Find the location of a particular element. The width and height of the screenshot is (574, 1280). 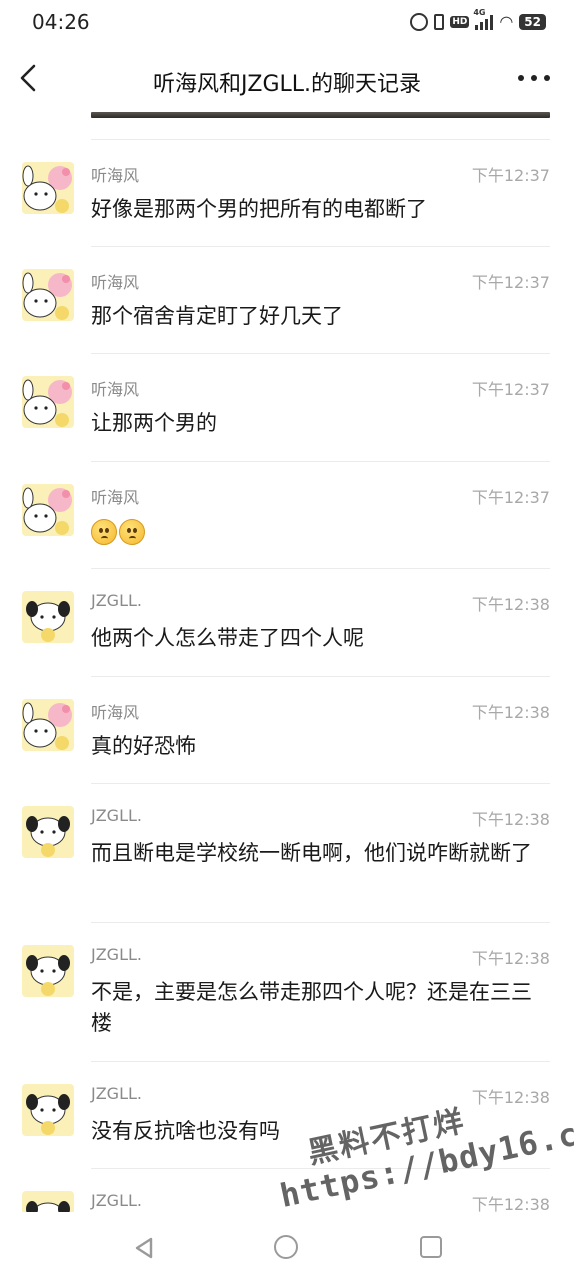

message-emoji is located at coordinates (316, 531).